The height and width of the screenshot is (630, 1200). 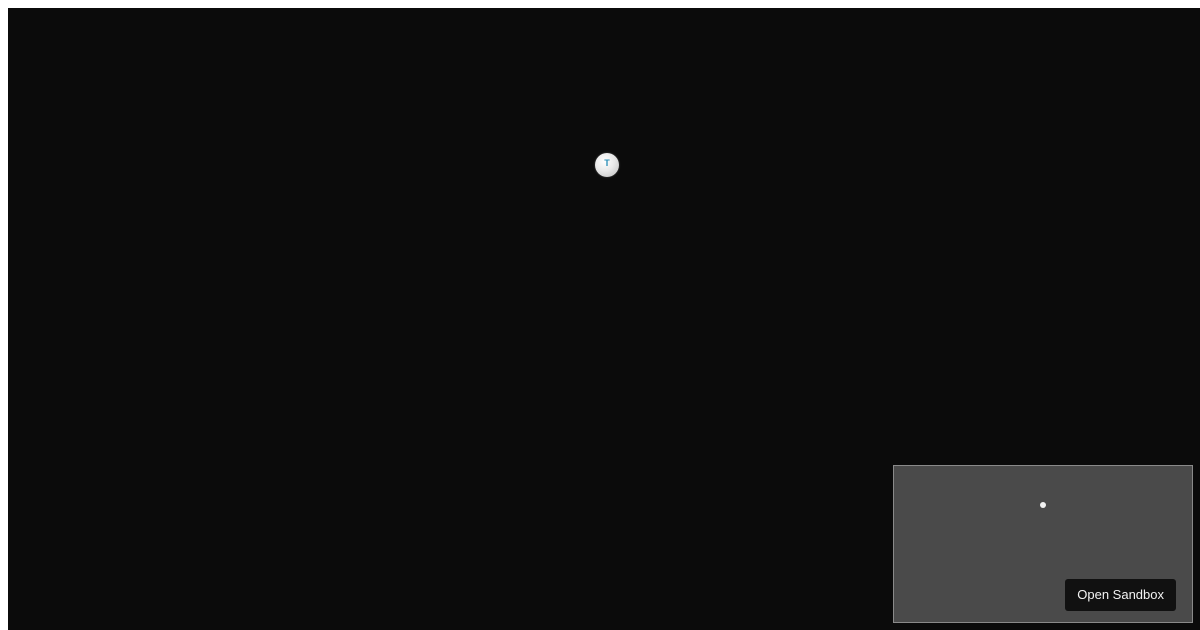 What do you see at coordinates (1120, 595) in the screenshot?
I see `open-sandbox-button: Open Sandbox` at bounding box center [1120, 595].